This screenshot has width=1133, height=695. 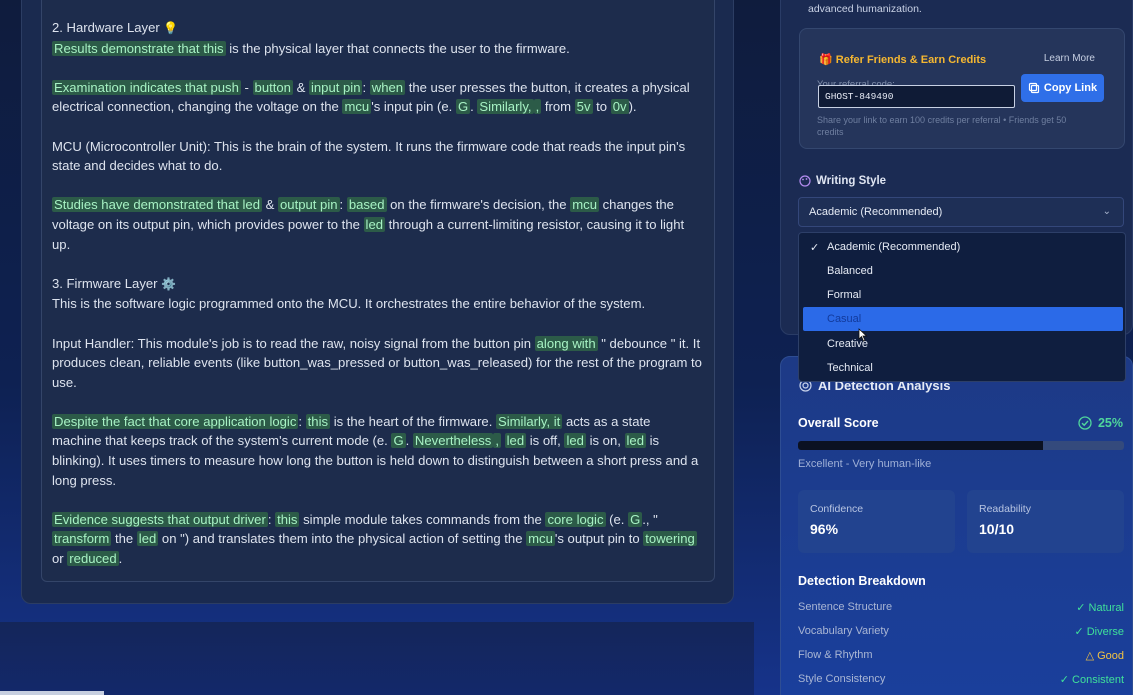 What do you see at coordinates (838, 423) in the screenshot?
I see `overall-score-label: Overall Score` at bounding box center [838, 423].